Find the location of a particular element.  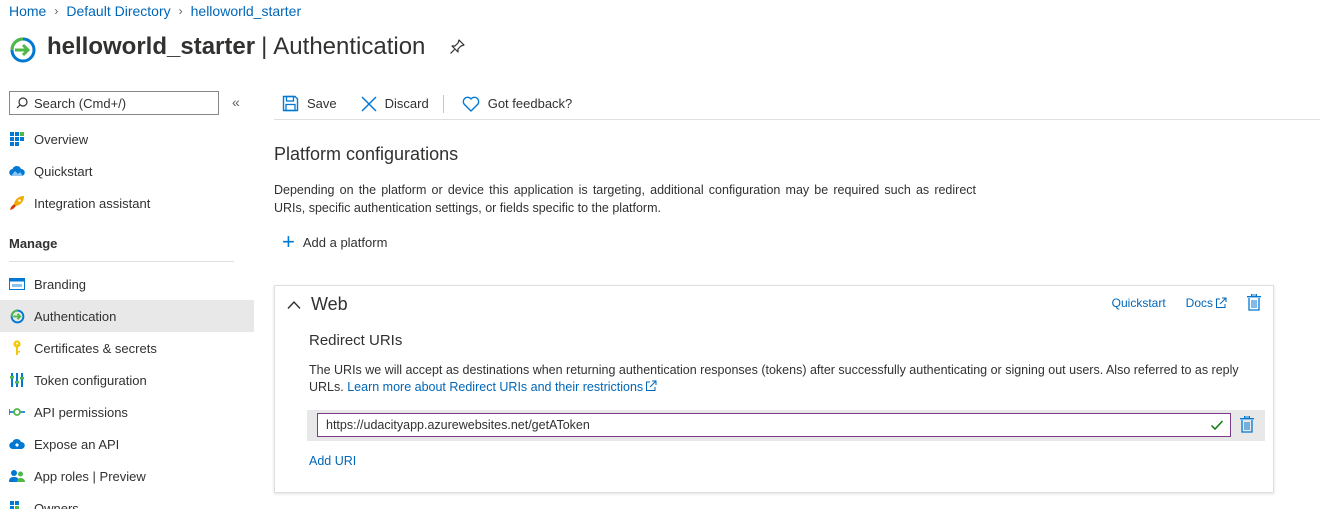

add-platform-label: Add a platform is located at coordinates (345, 242).